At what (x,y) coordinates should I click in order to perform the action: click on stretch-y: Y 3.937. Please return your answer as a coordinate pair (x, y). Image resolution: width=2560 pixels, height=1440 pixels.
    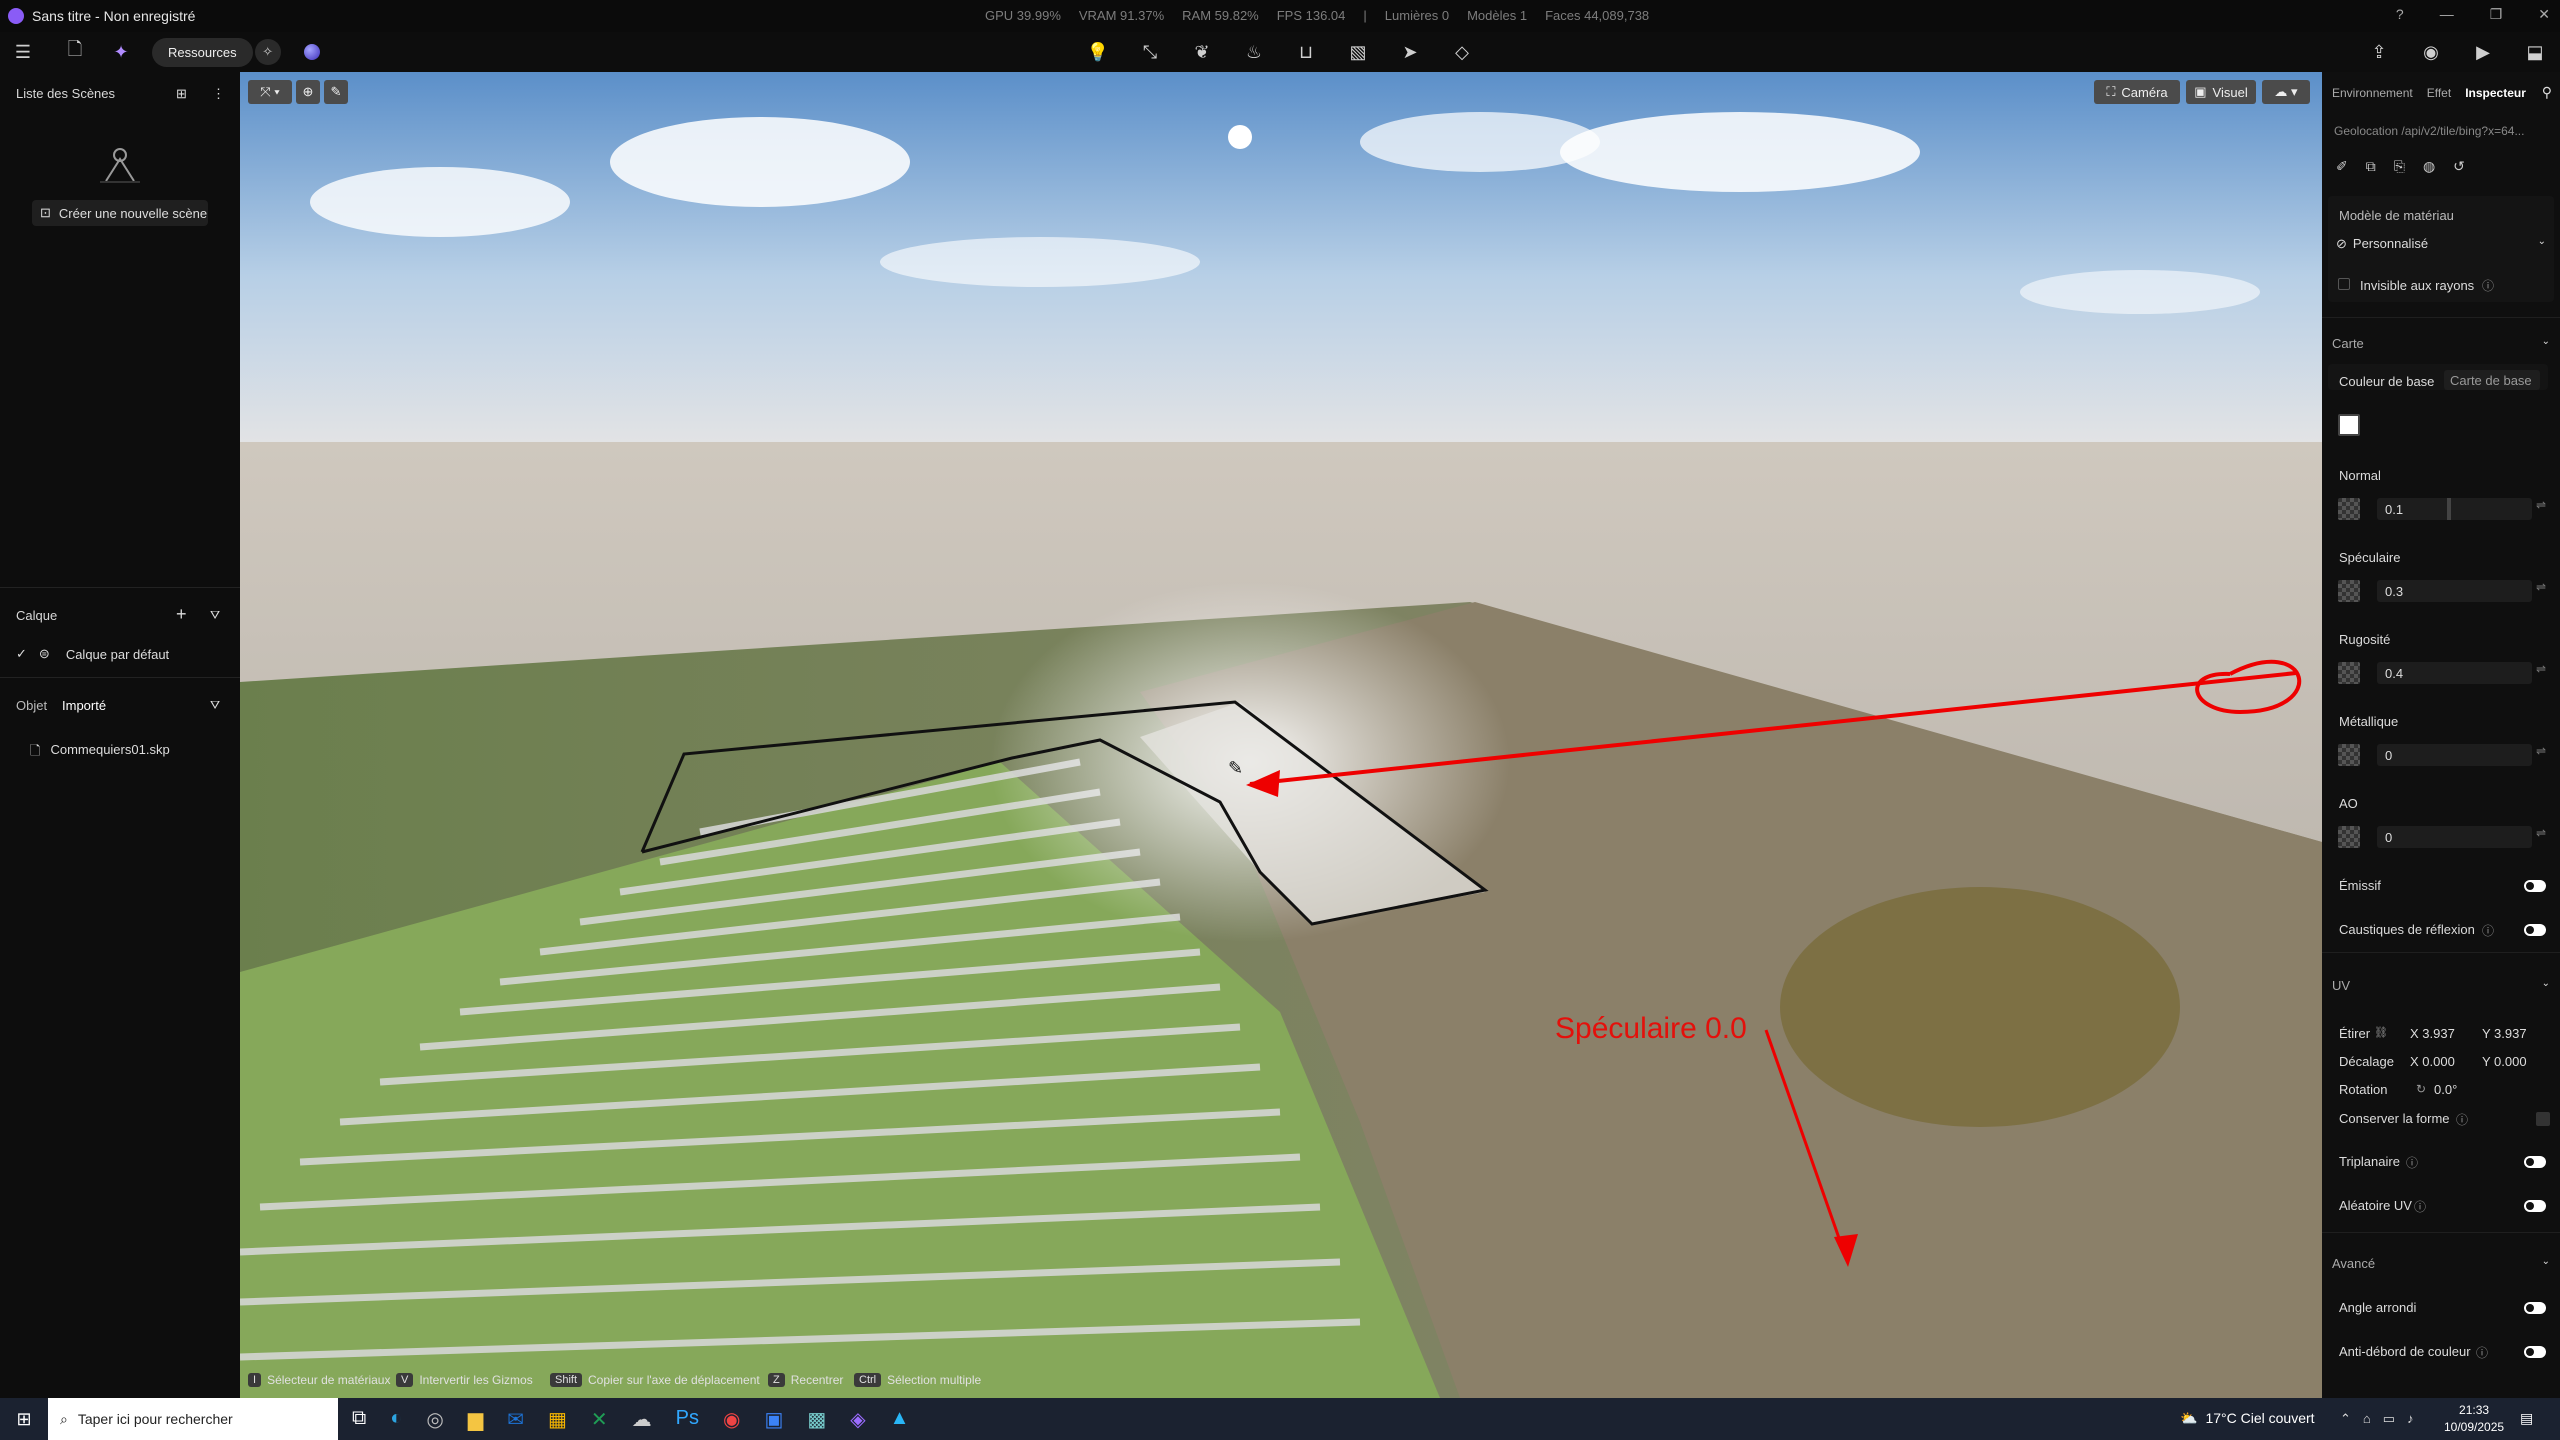
    Looking at the image, I should click on (2504, 1033).